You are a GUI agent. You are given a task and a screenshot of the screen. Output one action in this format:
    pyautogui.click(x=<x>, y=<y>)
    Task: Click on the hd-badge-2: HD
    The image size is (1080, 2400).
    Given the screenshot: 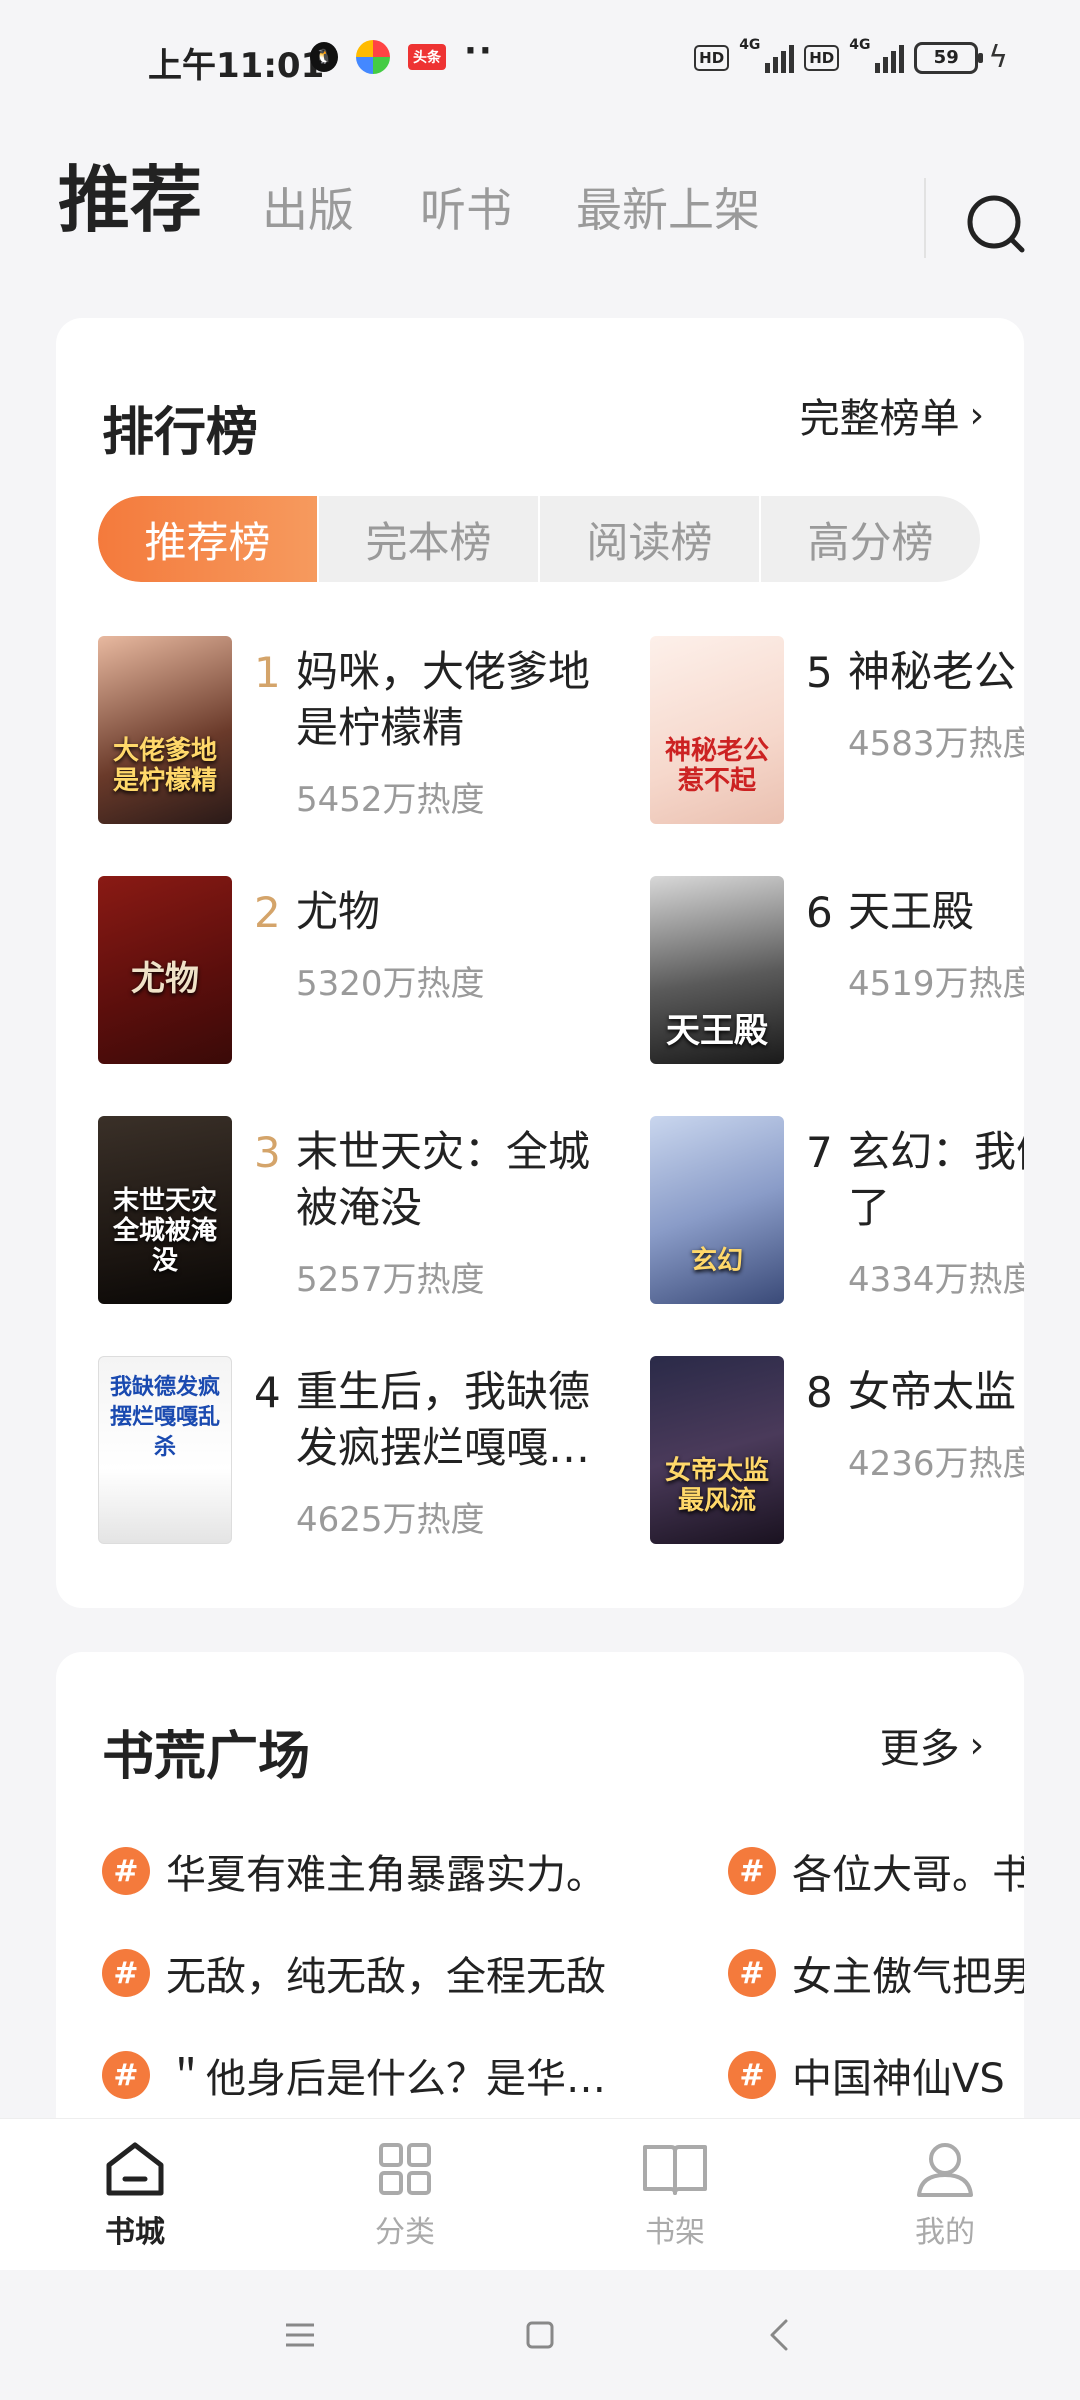 What is the action you would take?
    pyautogui.click(x=822, y=57)
    